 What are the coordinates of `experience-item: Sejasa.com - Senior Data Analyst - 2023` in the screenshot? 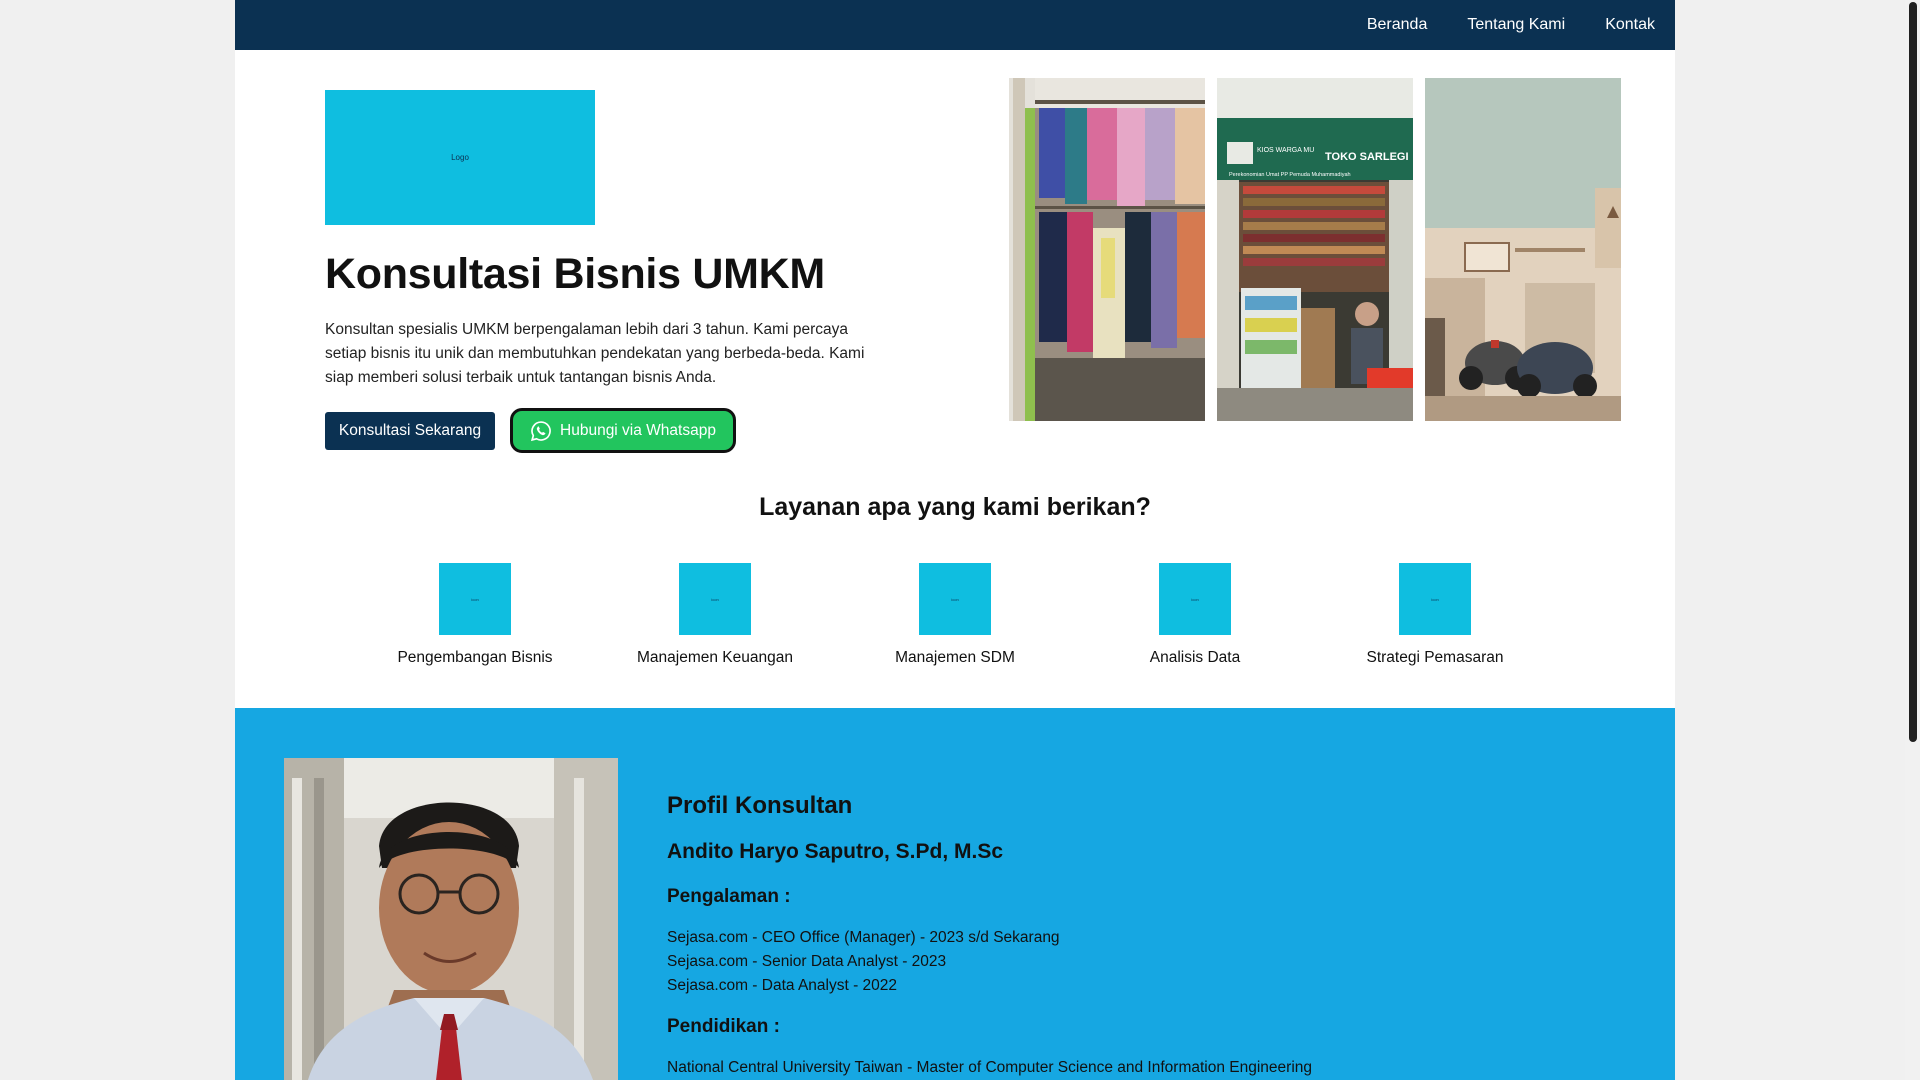 It's located at (807, 961).